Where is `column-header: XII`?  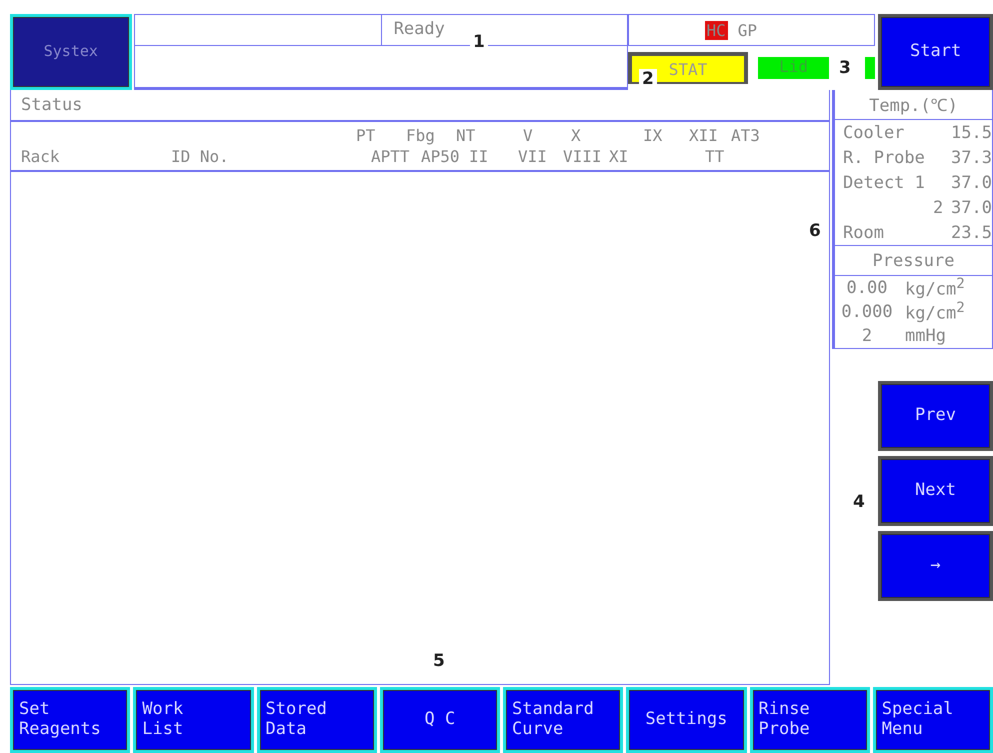
column-header: XII is located at coordinates (703, 135).